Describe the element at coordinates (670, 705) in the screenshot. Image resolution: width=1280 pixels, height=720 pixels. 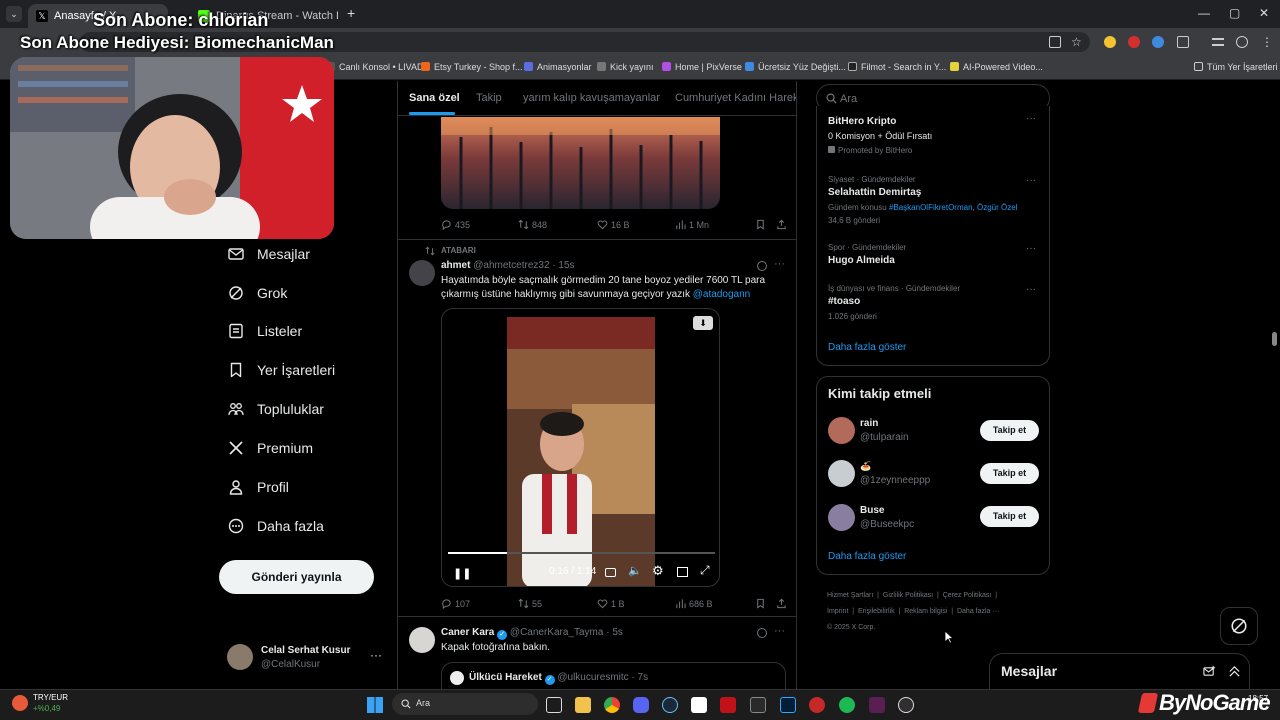
I see `steam-icon` at that location.